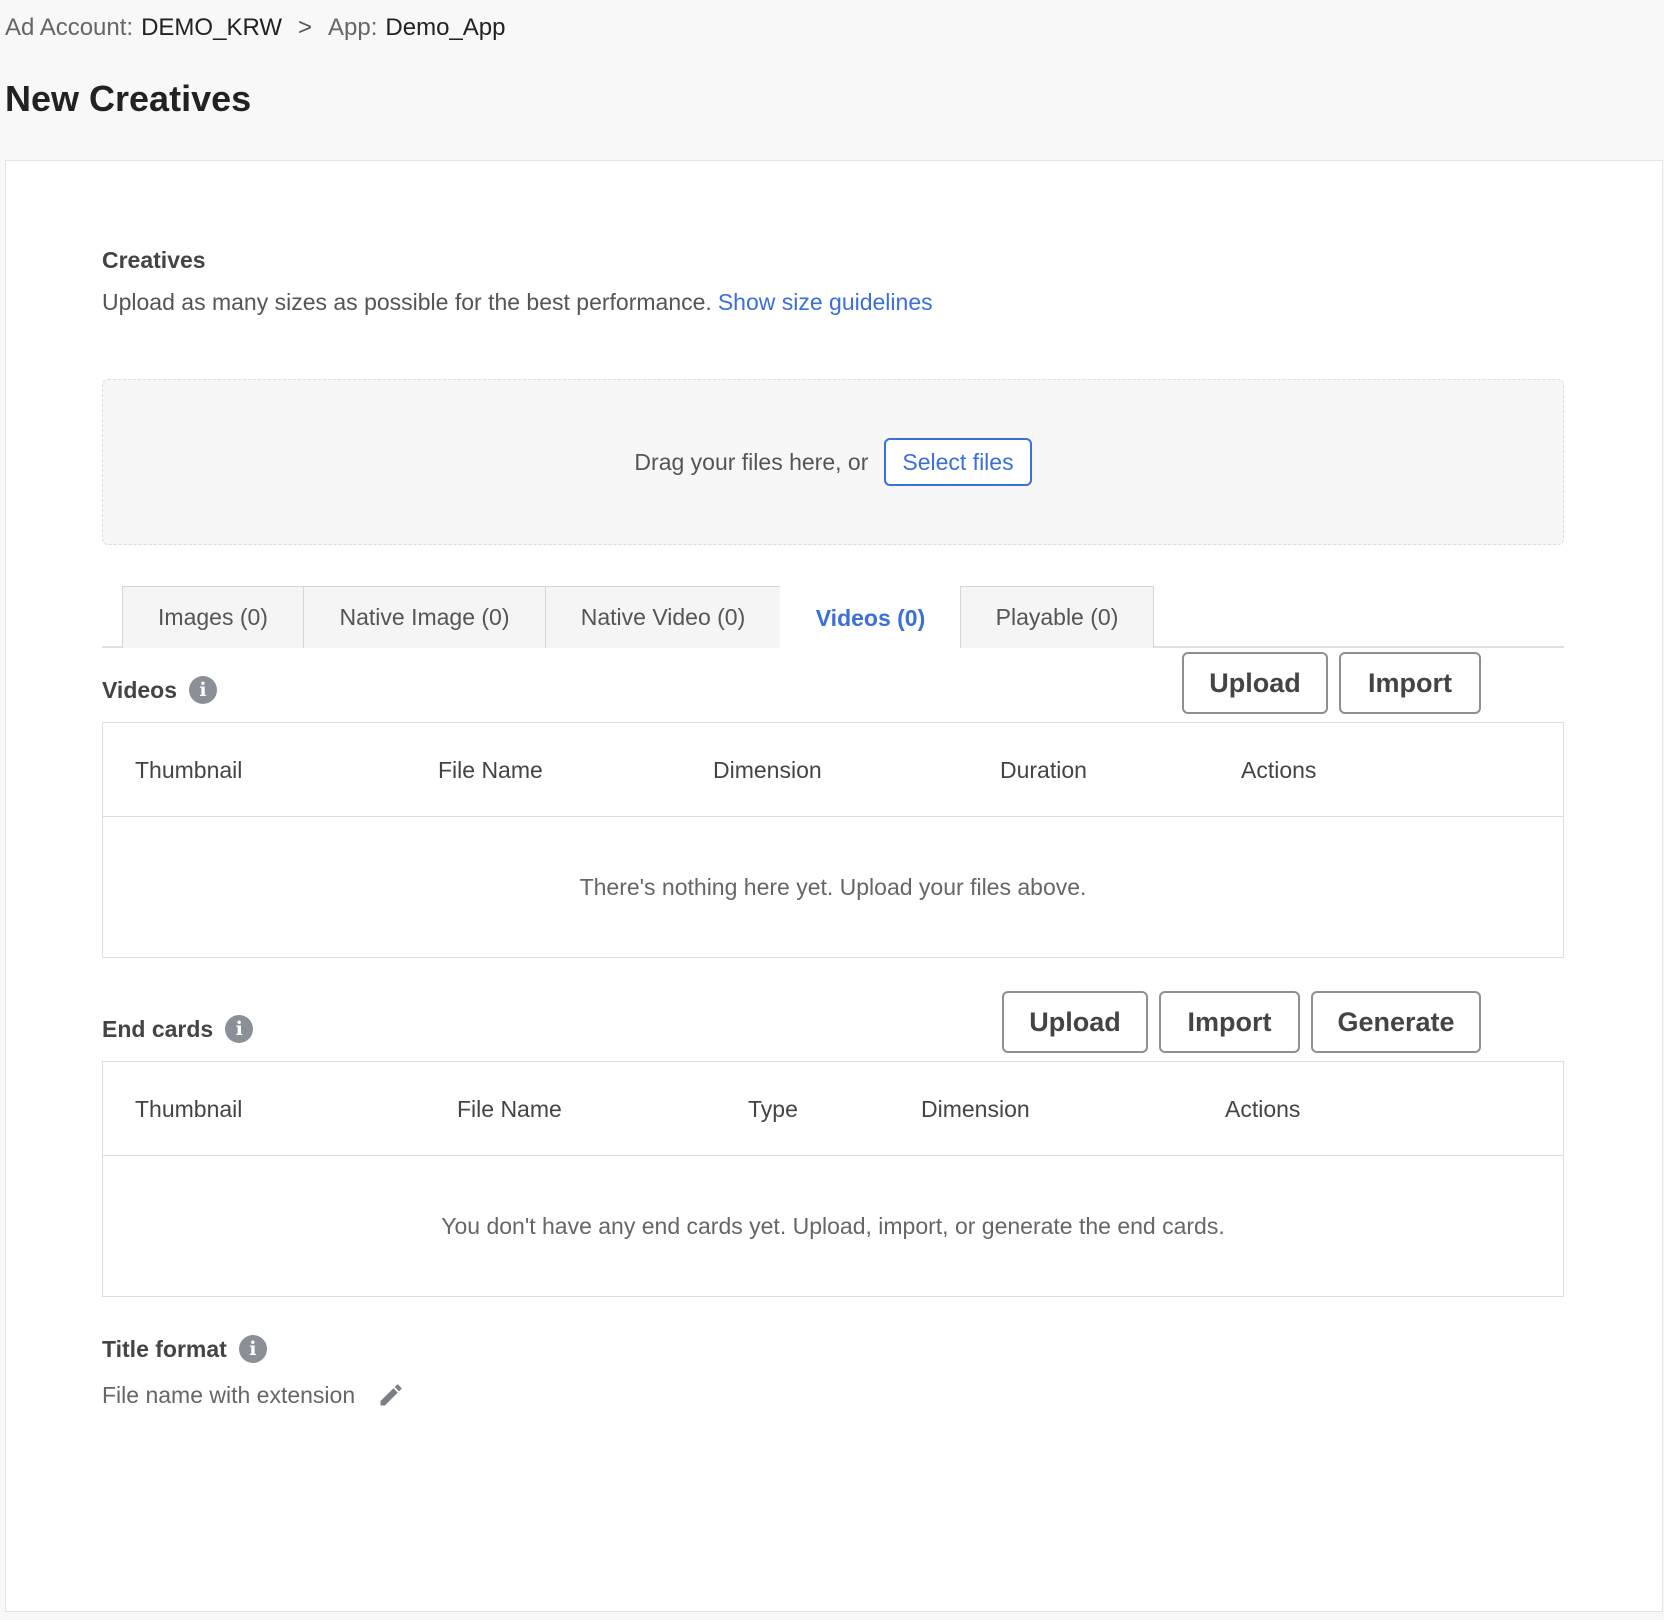  Describe the element at coordinates (252, 1349) in the screenshot. I see `title-format-info-icon: i` at that location.